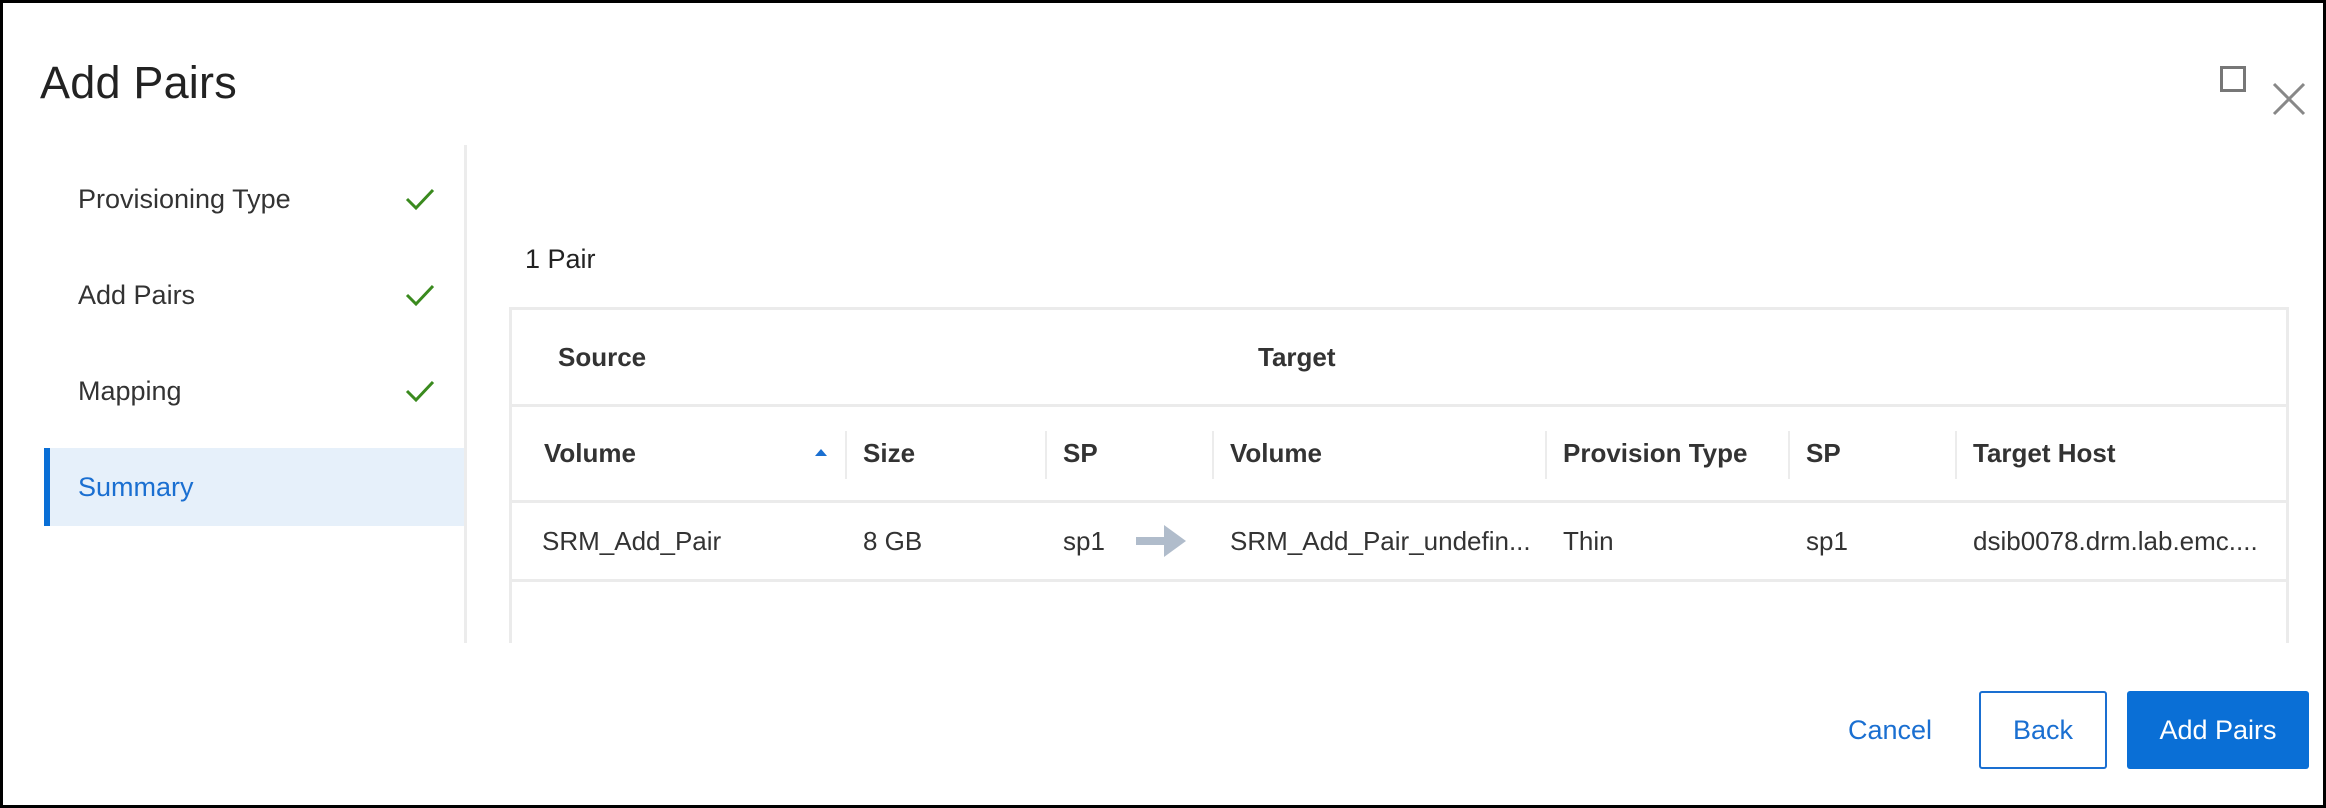 This screenshot has width=2326, height=808. What do you see at coordinates (685, 453) in the screenshot?
I see `col-source-volume: Volume` at bounding box center [685, 453].